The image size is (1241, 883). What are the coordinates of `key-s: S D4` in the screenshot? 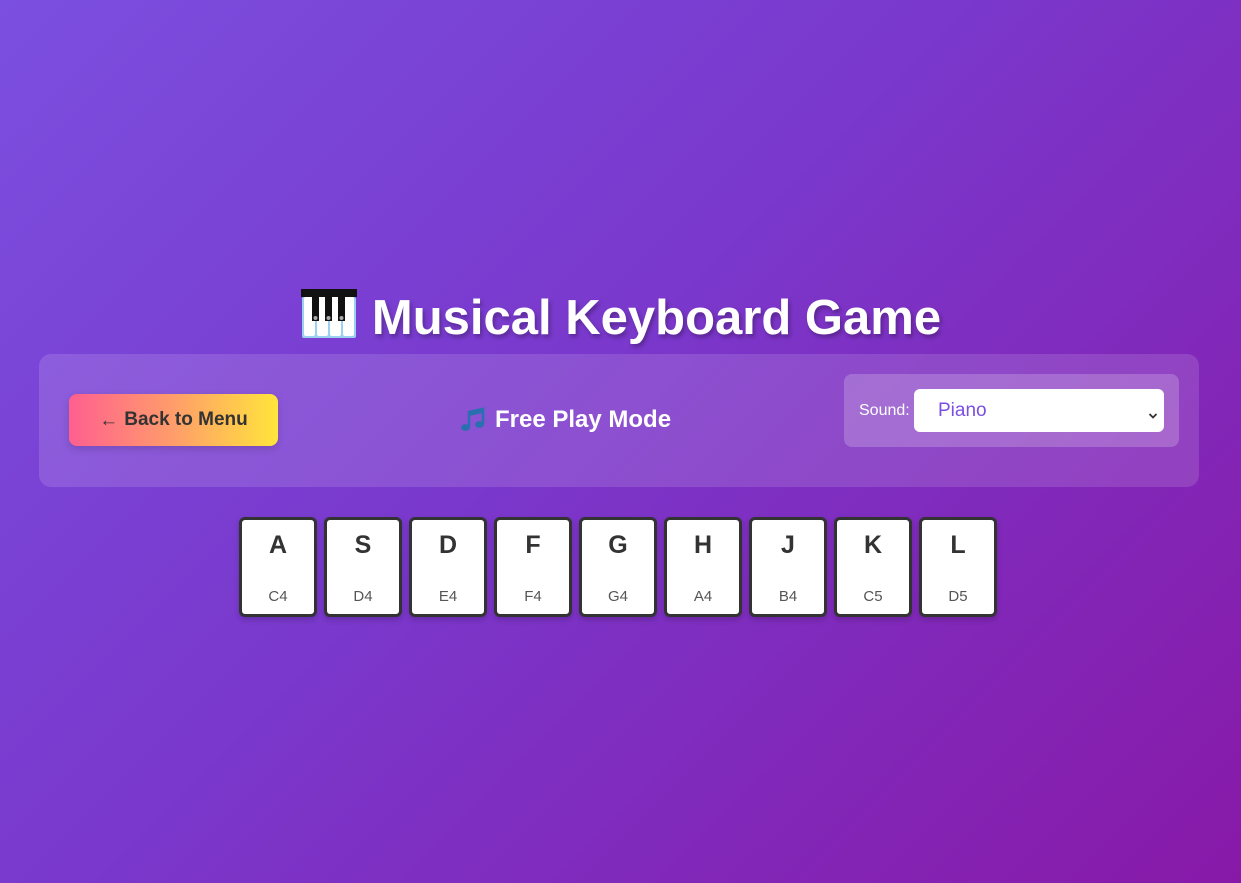 It's located at (363, 567).